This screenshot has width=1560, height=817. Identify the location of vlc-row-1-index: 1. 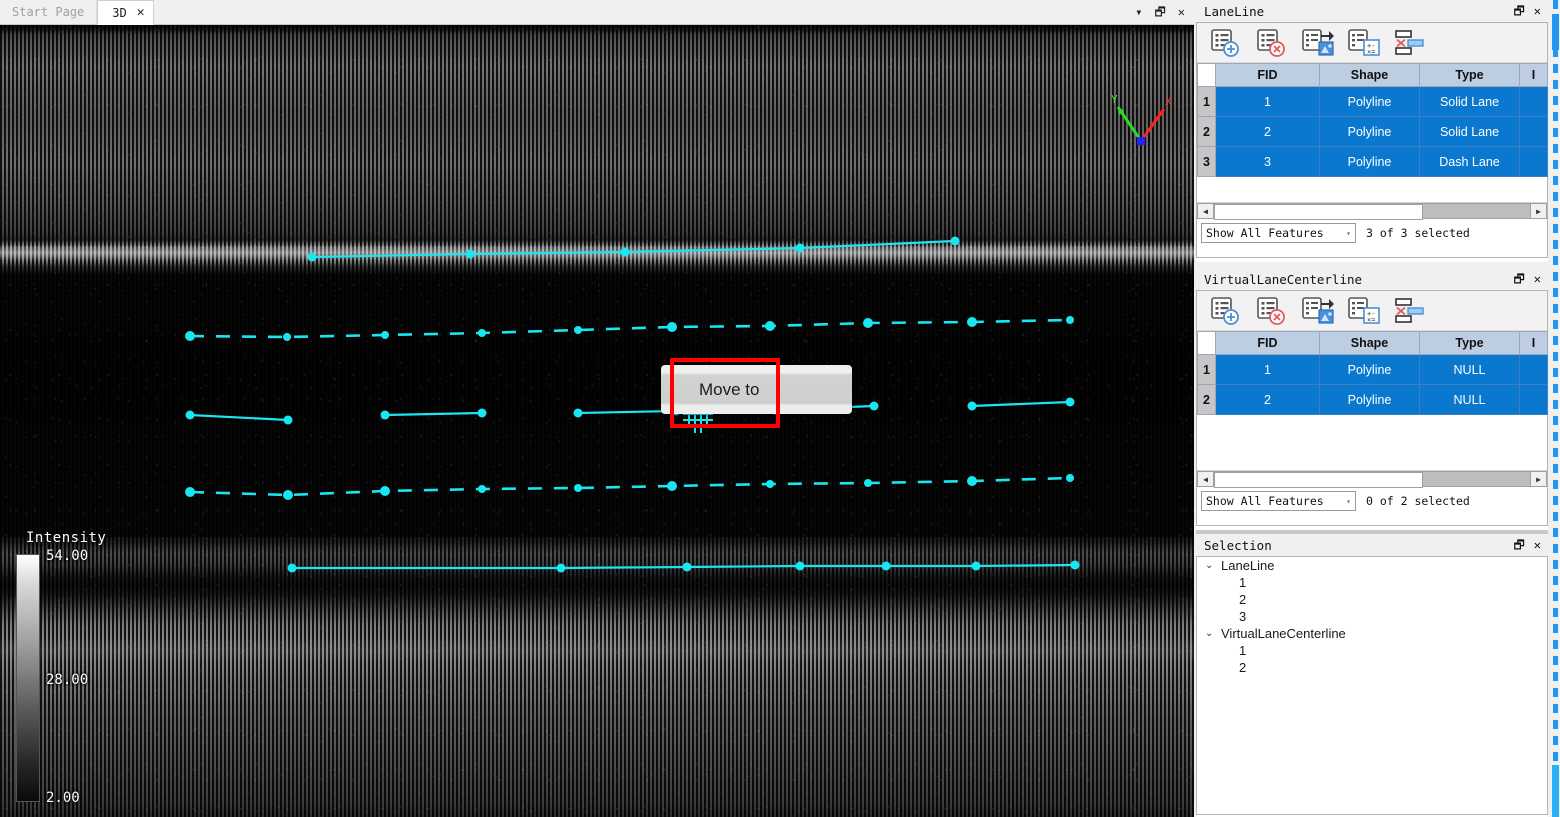
(1206, 369).